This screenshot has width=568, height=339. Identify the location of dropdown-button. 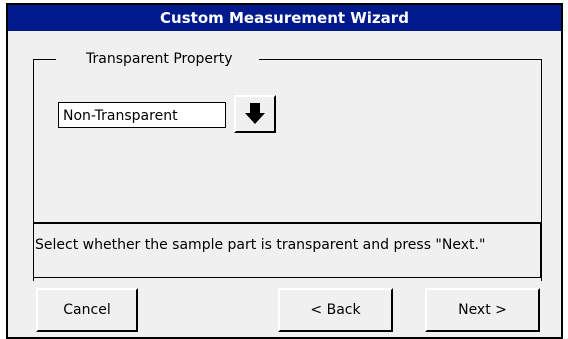
(255, 114).